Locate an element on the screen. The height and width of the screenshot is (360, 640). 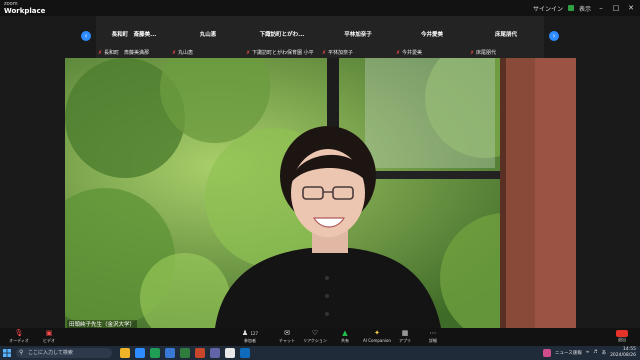
strip-prev-button: ‹ is located at coordinates (86, 36).